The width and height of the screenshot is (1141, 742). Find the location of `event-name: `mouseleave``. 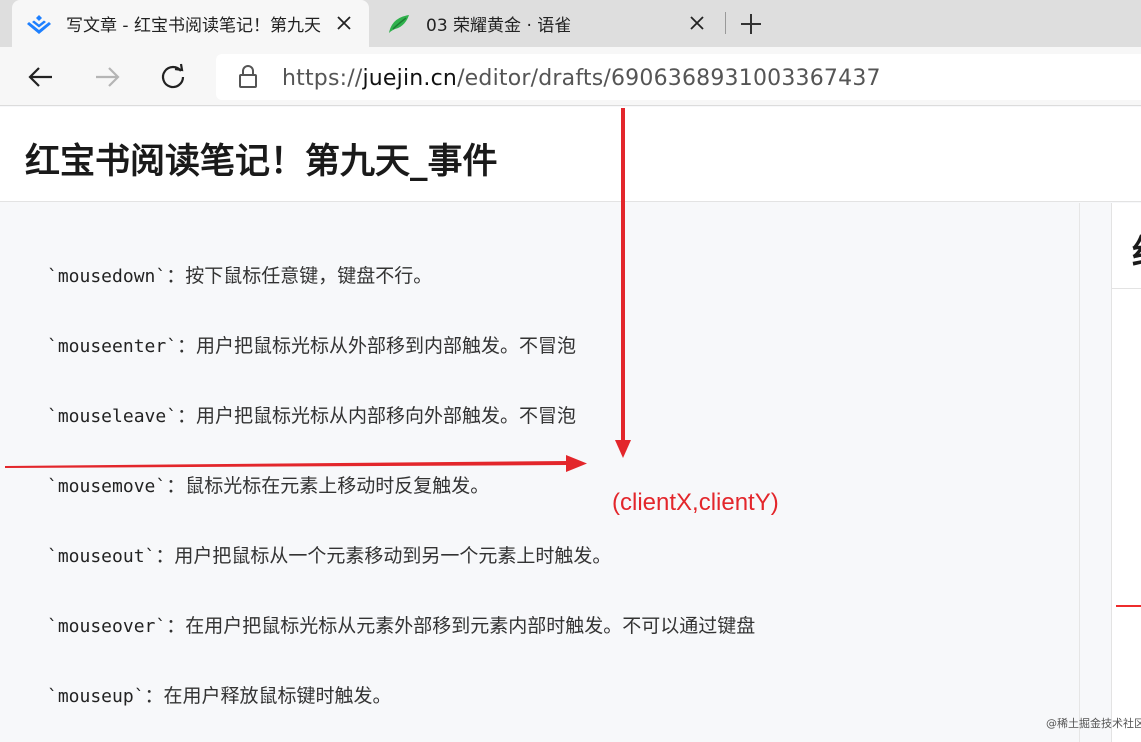

event-name: `mouseleave` is located at coordinates (112, 416).